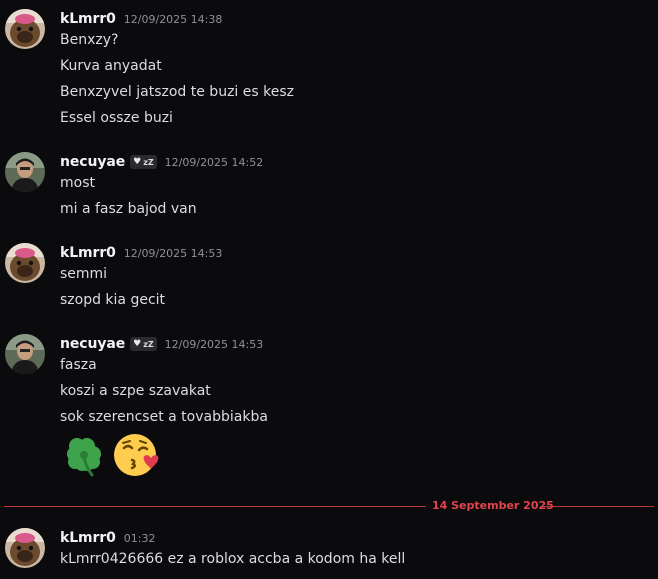  I want to click on face-blowing-a-kiss-icon, so click(137, 455).